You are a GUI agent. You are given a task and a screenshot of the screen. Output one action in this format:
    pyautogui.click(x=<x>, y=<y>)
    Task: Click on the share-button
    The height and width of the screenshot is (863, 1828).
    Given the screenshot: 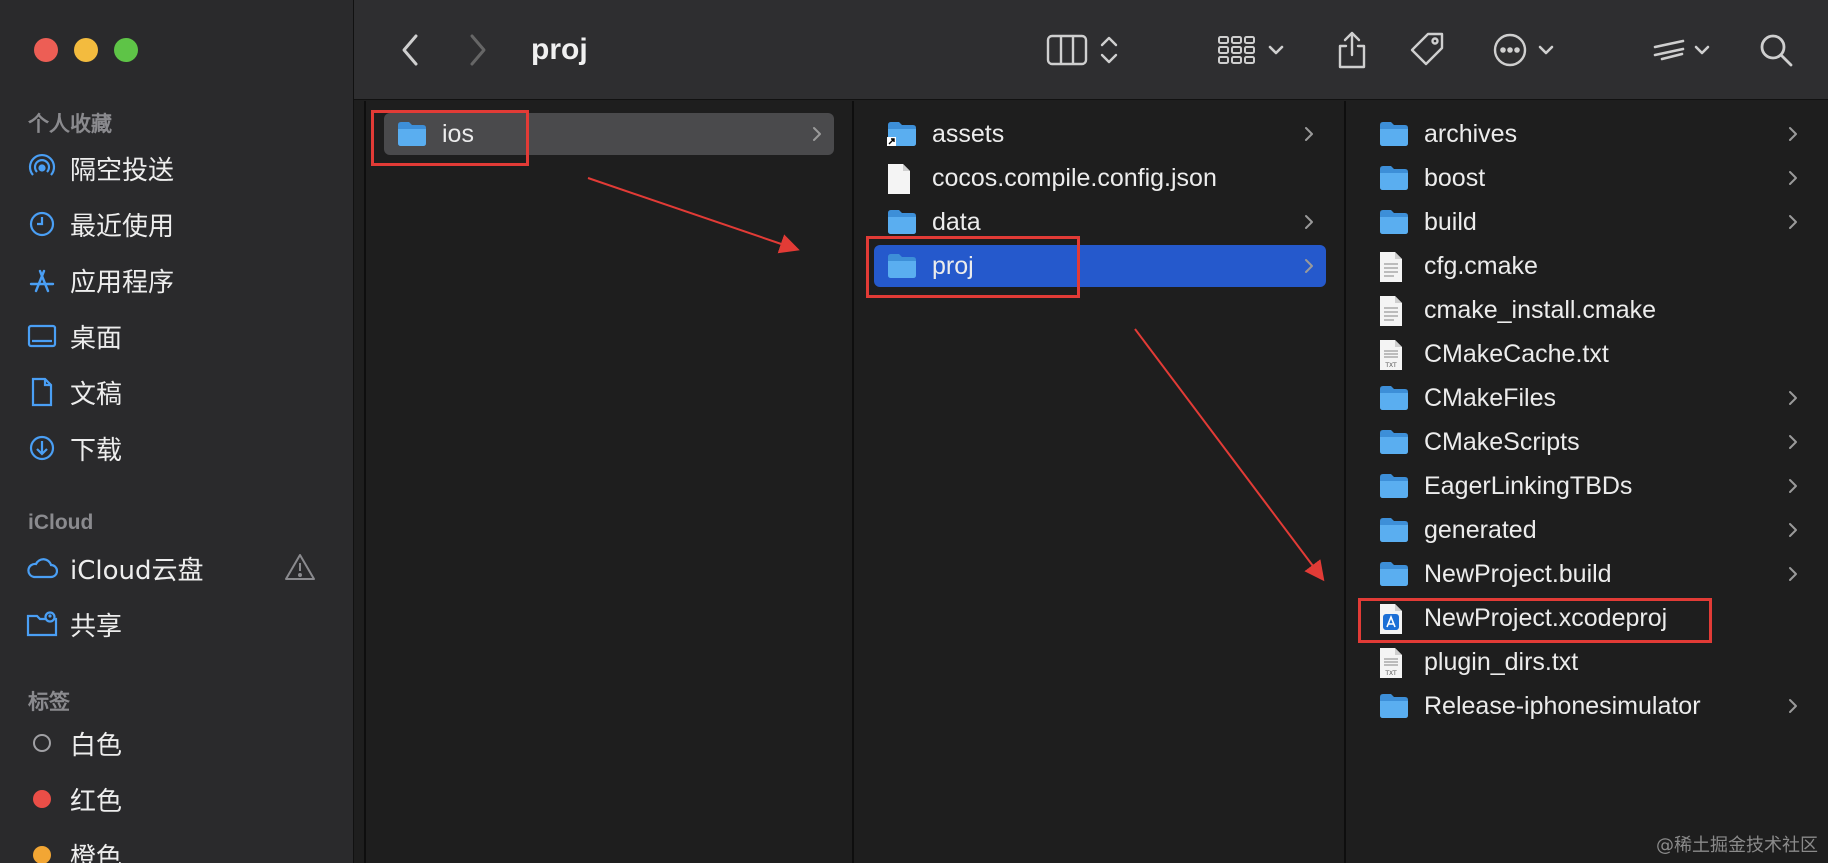 What is the action you would take?
    pyautogui.click(x=1352, y=50)
    